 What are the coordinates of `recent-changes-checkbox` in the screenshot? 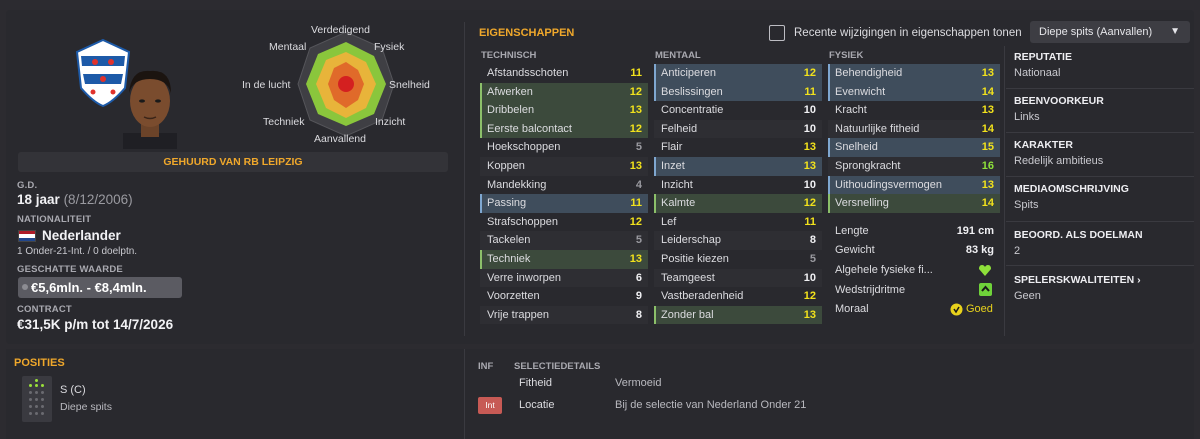 It's located at (777, 33).